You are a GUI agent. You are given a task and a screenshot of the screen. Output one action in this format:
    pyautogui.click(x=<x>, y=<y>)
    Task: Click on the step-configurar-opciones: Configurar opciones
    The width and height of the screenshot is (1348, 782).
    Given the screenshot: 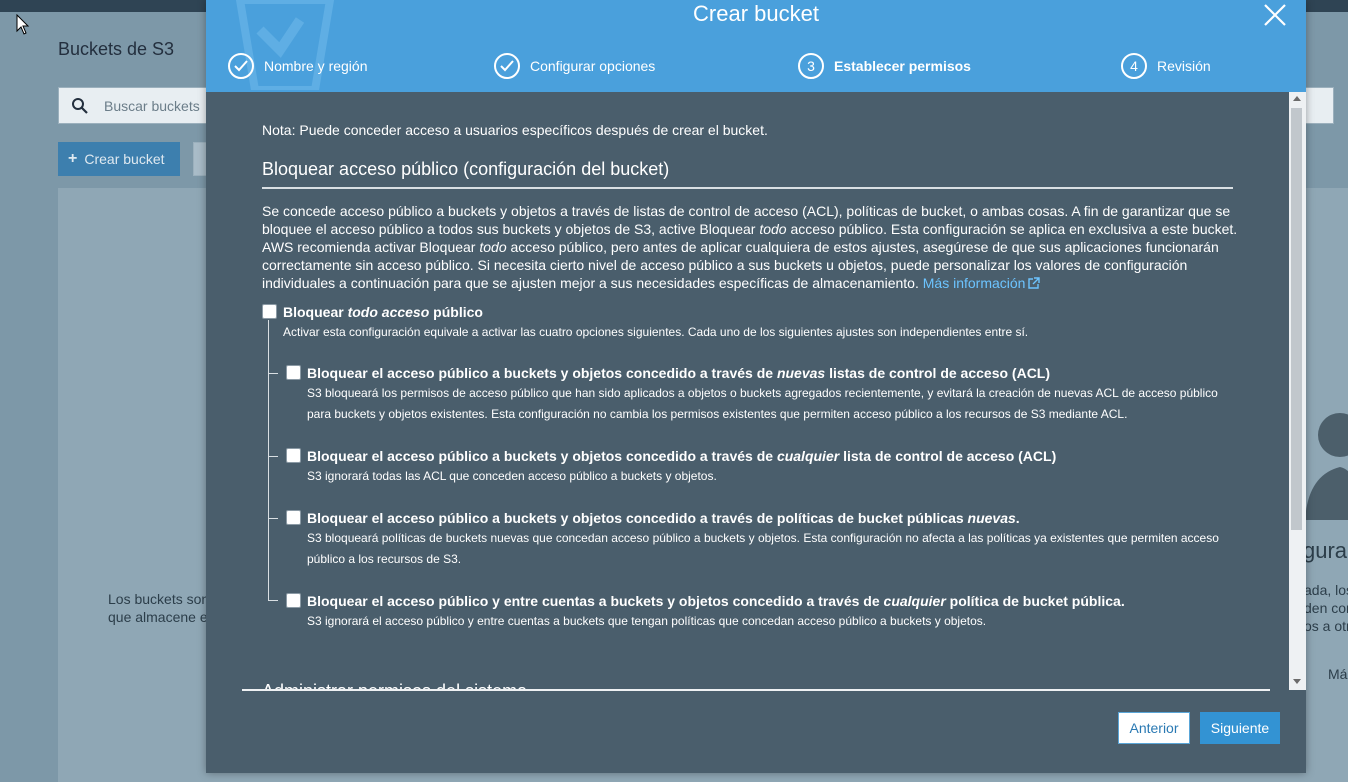 What is the action you would take?
    pyautogui.click(x=574, y=66)
    